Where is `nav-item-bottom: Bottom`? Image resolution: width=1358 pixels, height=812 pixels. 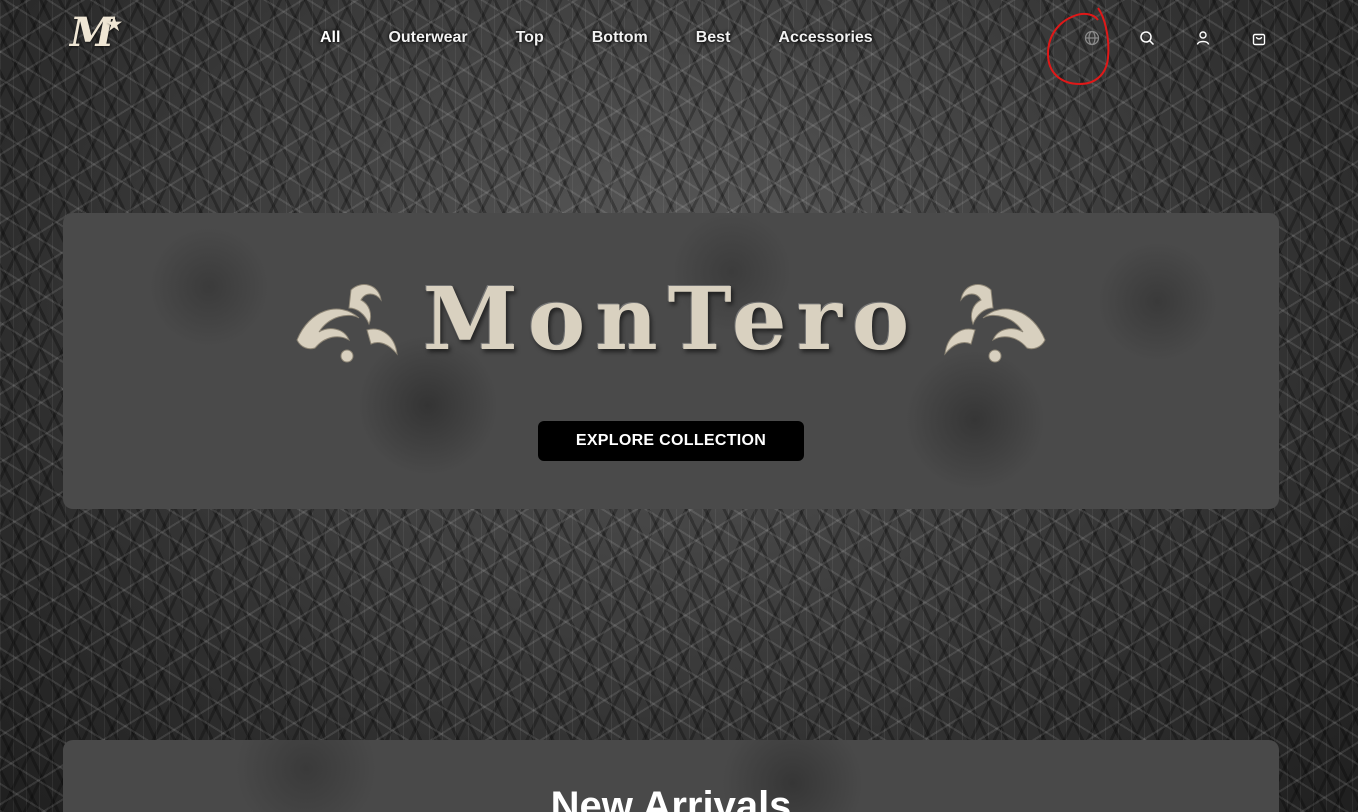
nav-item-bottom: Bottom is located at coordinates (620, 38).